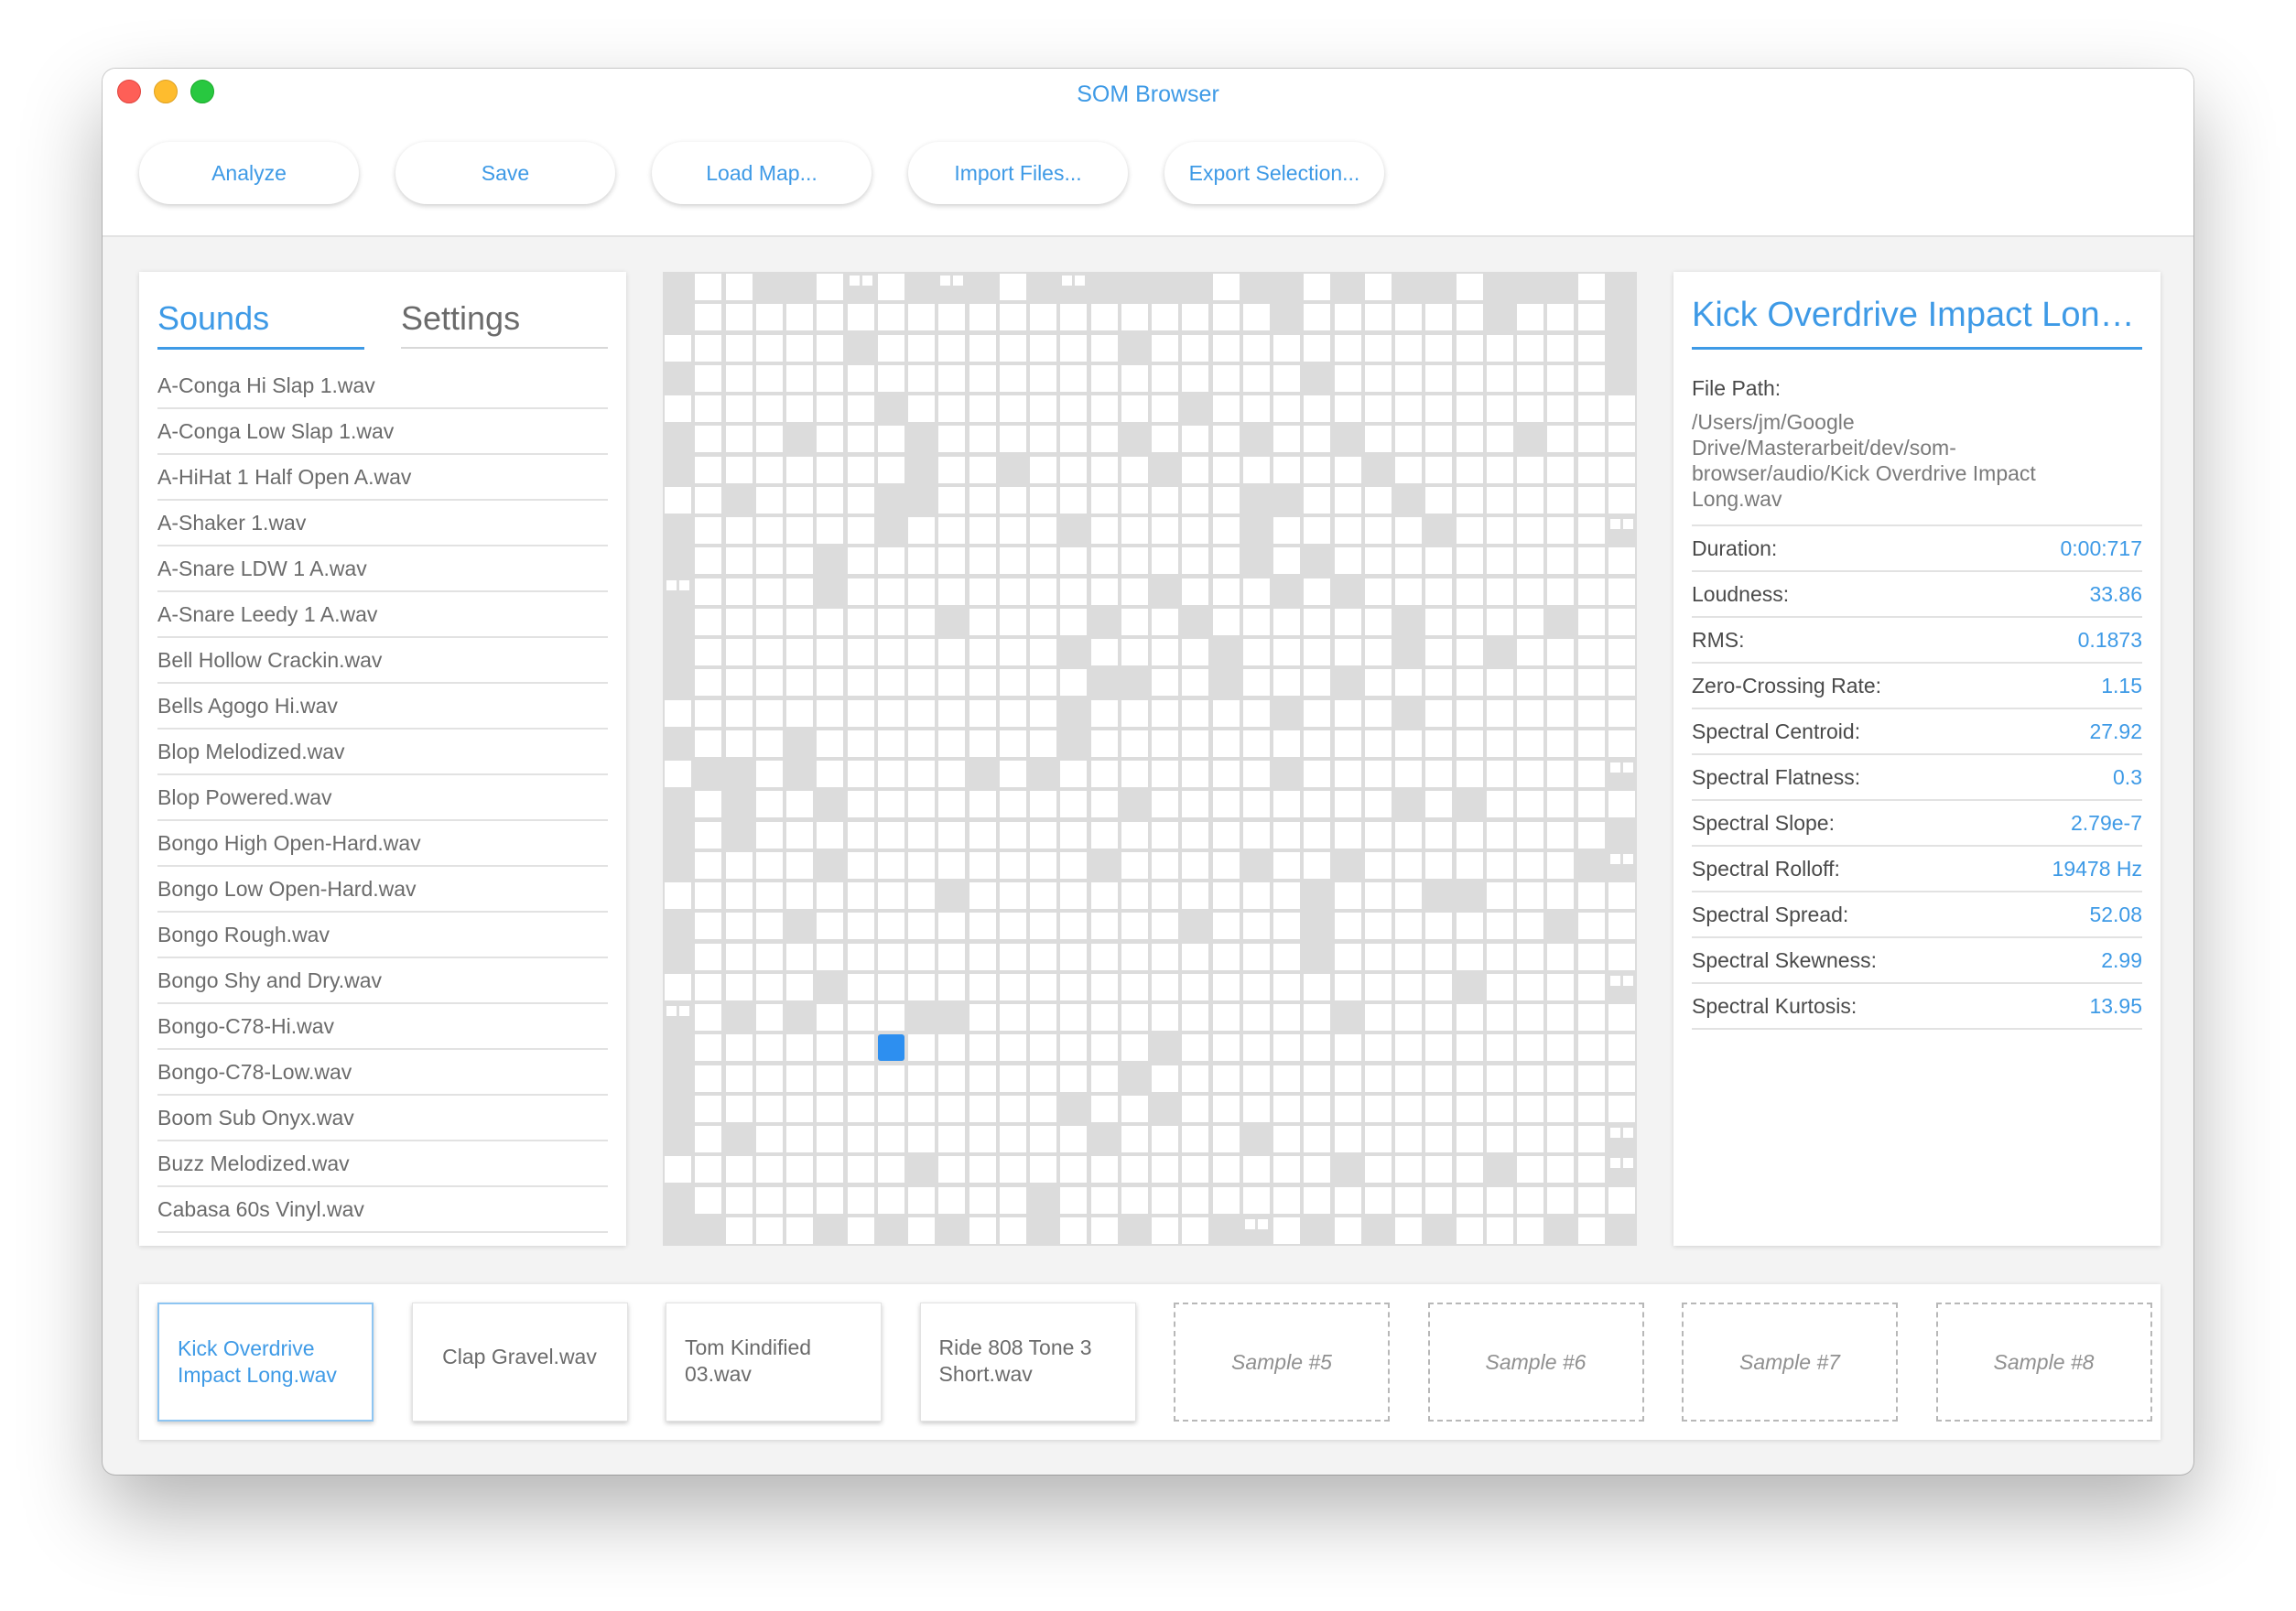  I want to click on sound-list-item: Bongo Shy and Dry.wav, so click(383, 981).